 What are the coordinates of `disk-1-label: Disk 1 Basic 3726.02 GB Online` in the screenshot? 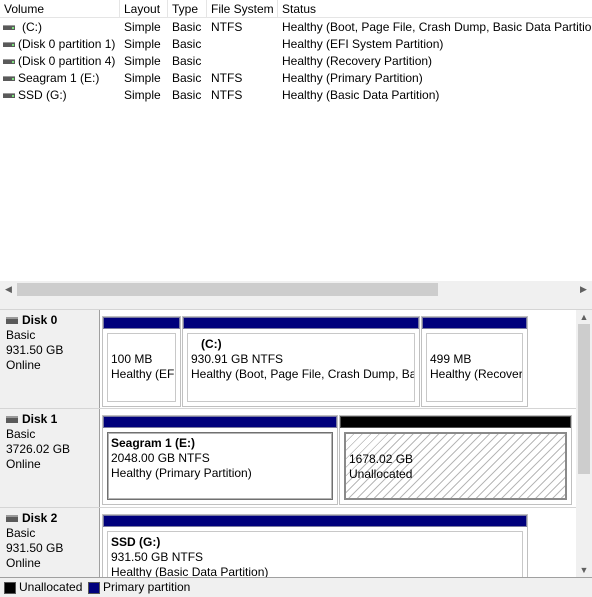 It's located at (50, 458).